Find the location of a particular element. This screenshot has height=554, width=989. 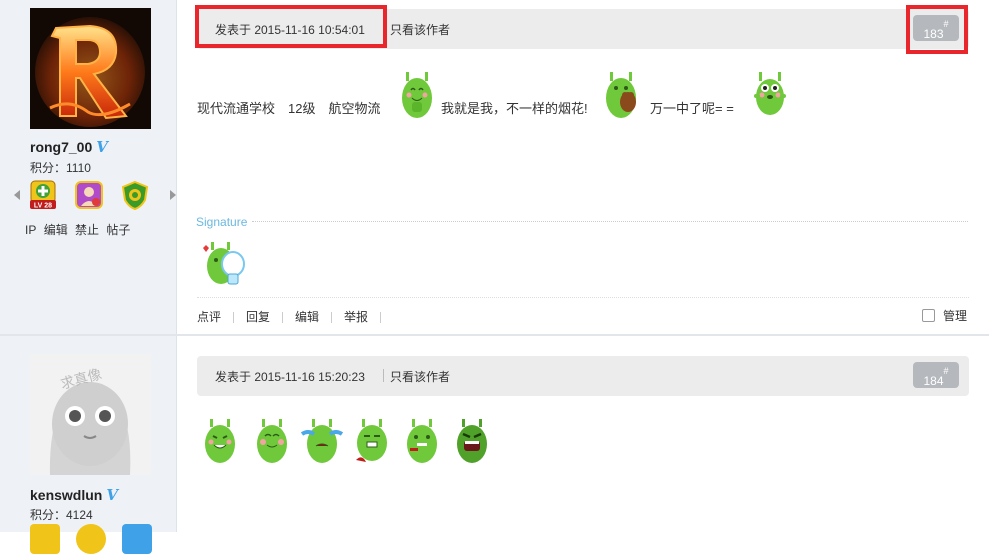

username: kenswdlun V is located at coordinates (74, 495).